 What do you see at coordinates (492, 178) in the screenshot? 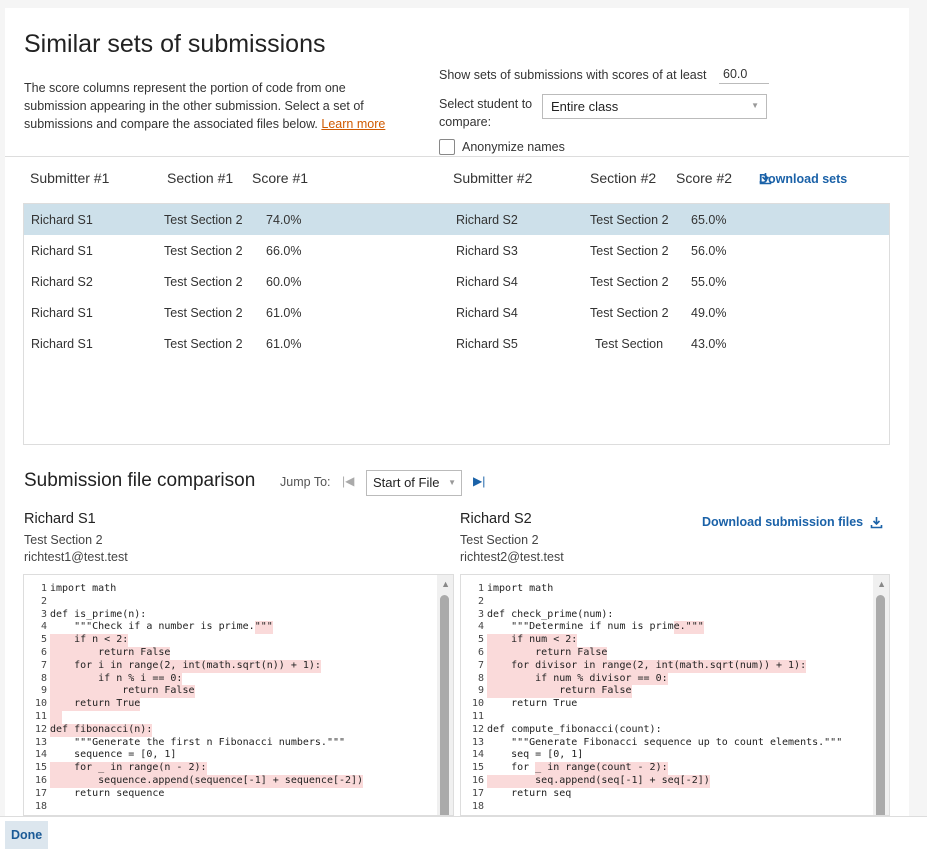
I see `col-submitter-2: Submitter #2` at bounding box center [492, 178].